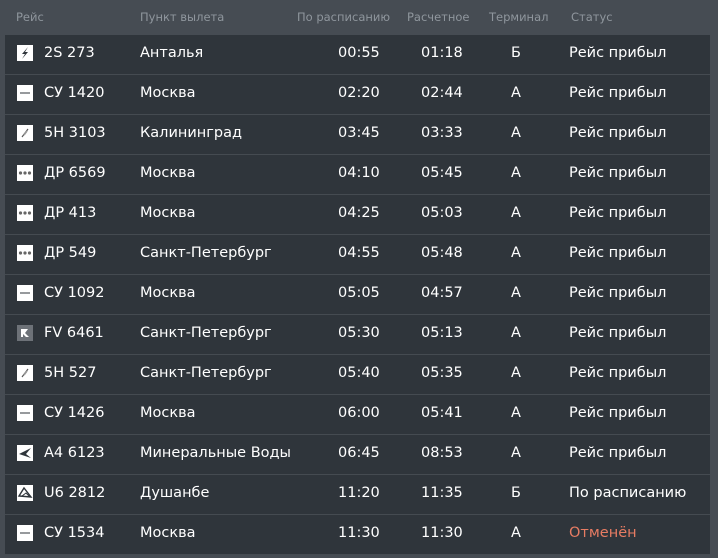  I want to click on flight-row: СУ 1426 Москва 06:00 05:41 A Рейс прибыл, so click(357, 415).